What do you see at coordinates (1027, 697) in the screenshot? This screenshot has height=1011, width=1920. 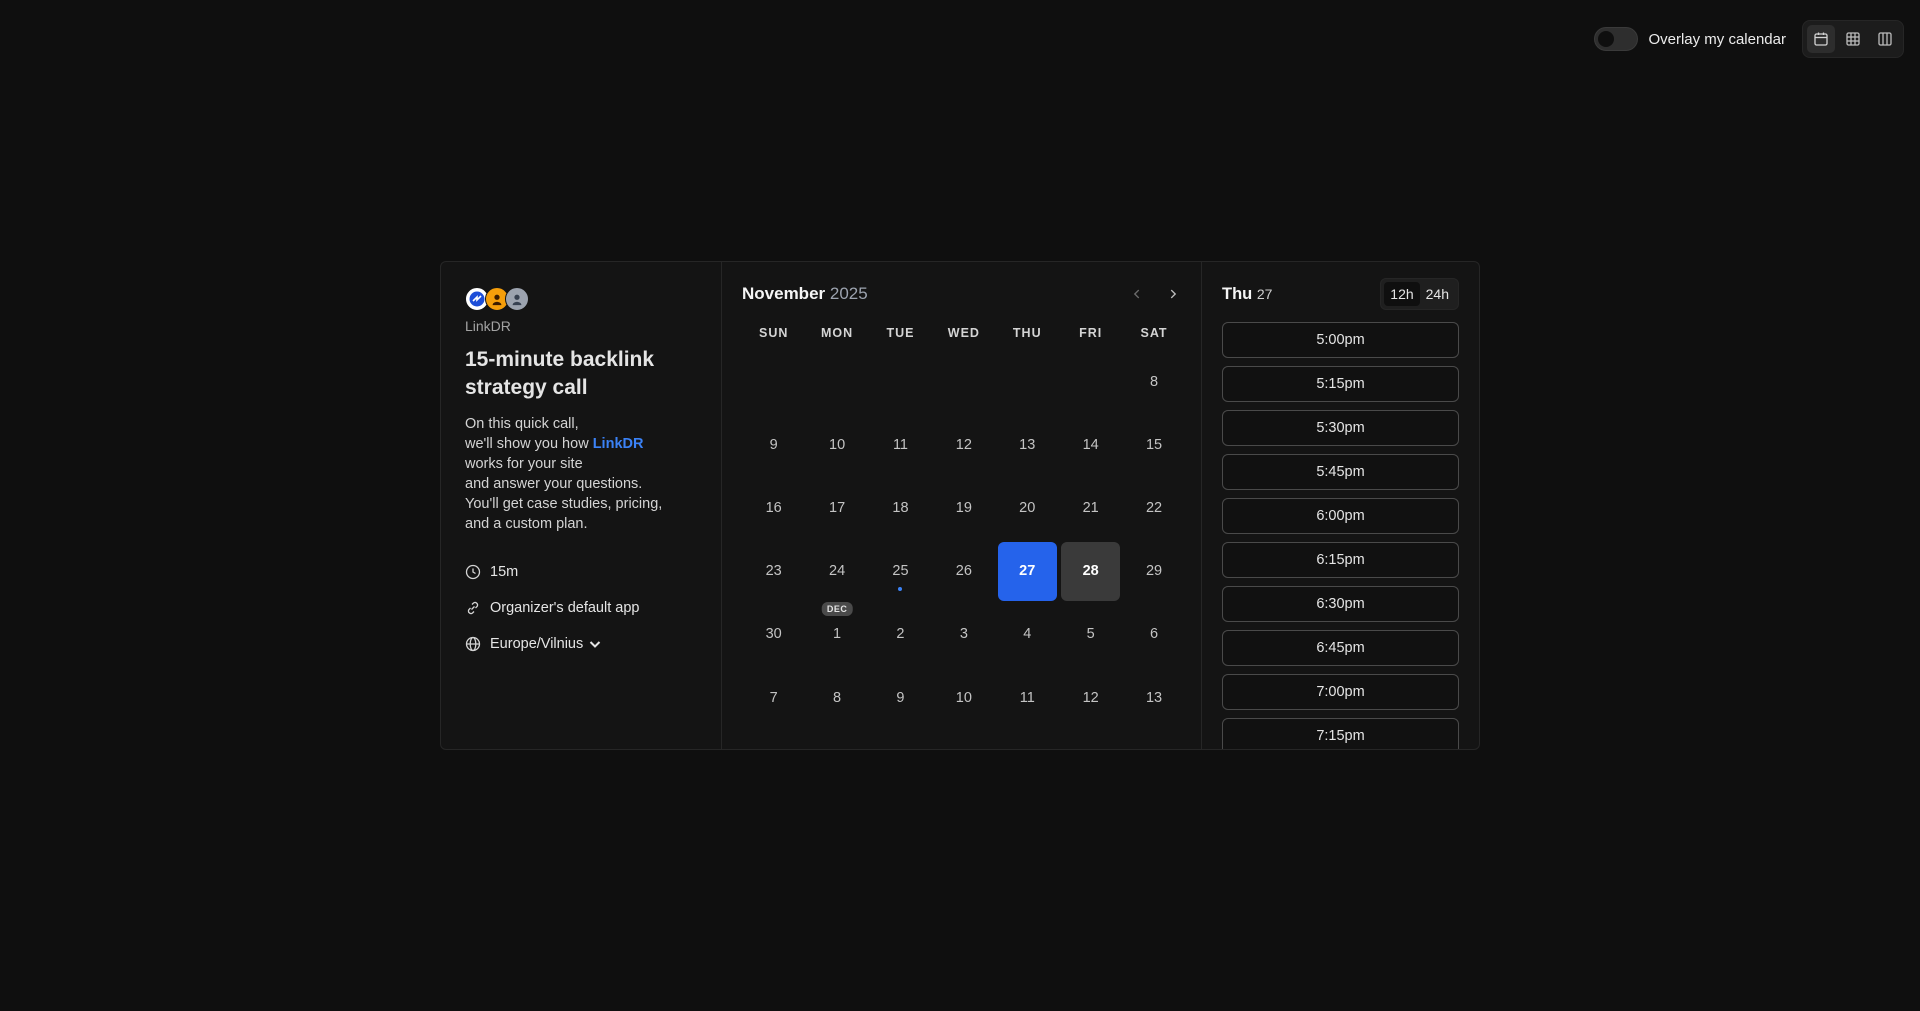 I see `calendar-day: 11` at bounding box center [1027, 697].